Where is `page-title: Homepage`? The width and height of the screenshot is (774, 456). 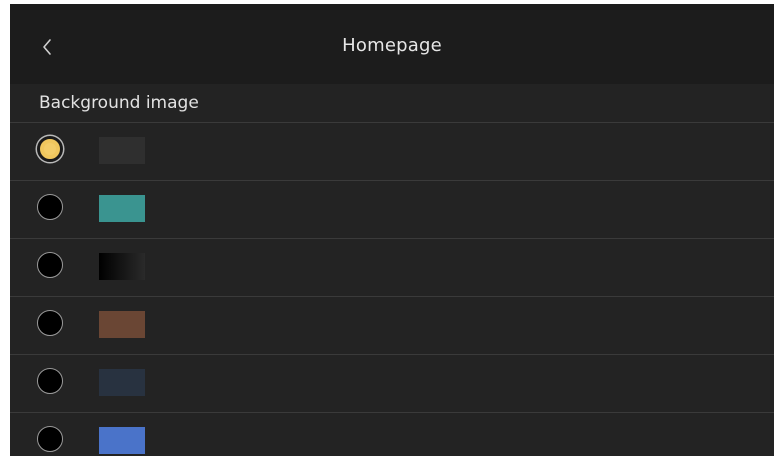 page-title: Homepage is located at coordinates (392, 45).